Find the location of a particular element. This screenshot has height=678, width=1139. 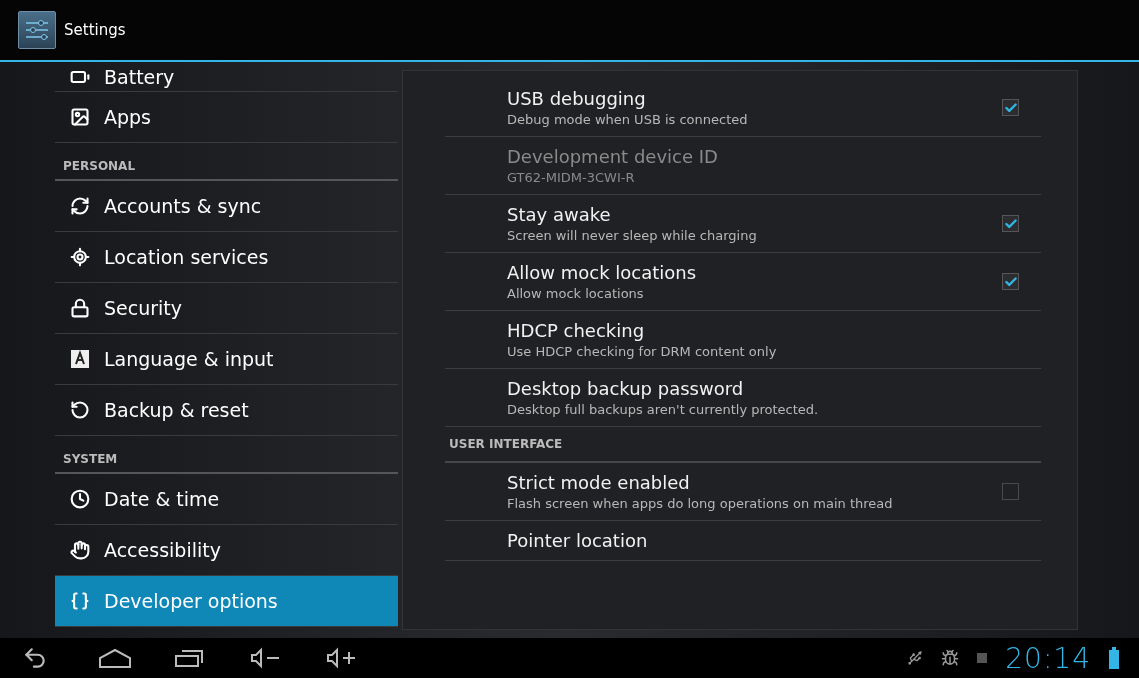

preference-row: Stay awake Screen will never sleep while charging is located at coordinates (743, 224).